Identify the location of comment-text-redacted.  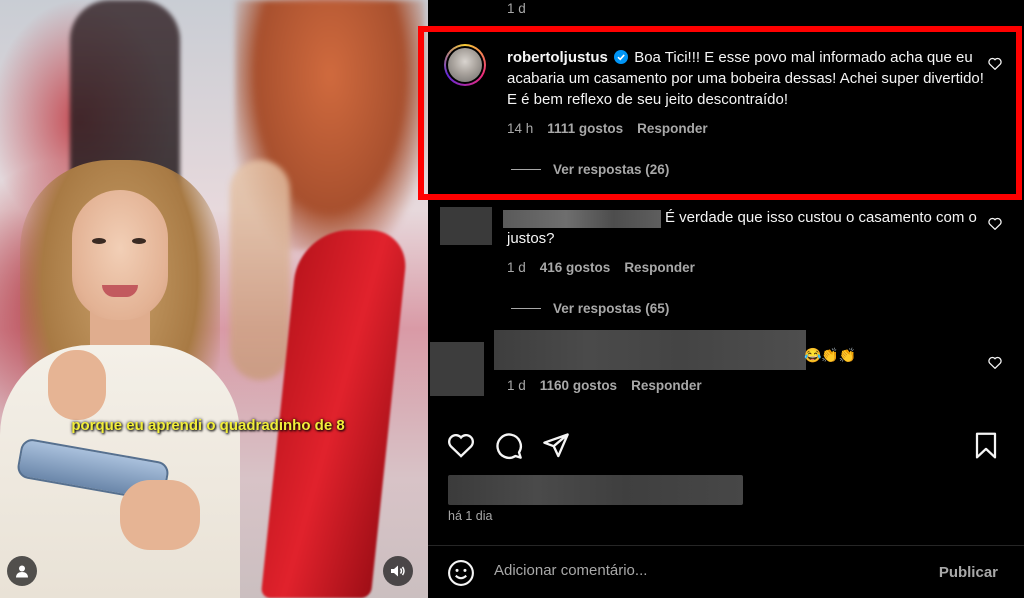
(650, 350).